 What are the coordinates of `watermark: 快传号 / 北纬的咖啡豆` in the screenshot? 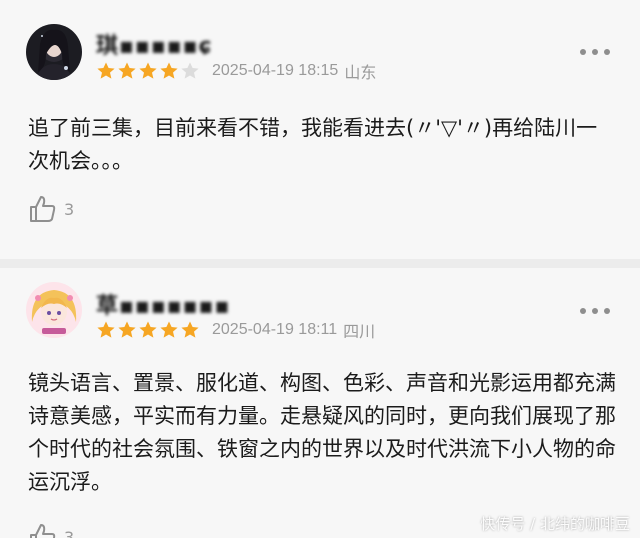 It's located at (555, 524).